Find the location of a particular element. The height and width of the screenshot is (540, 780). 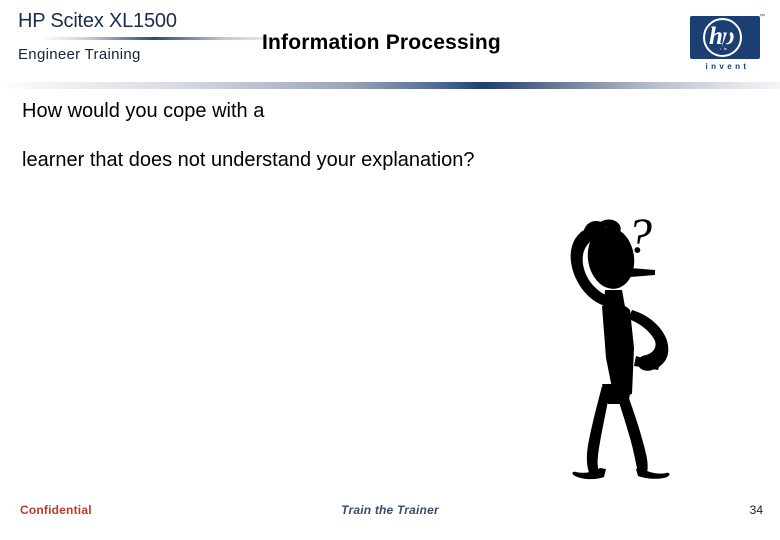

brand-subtitle: Engineer Training is located at coordinates (79, 54).